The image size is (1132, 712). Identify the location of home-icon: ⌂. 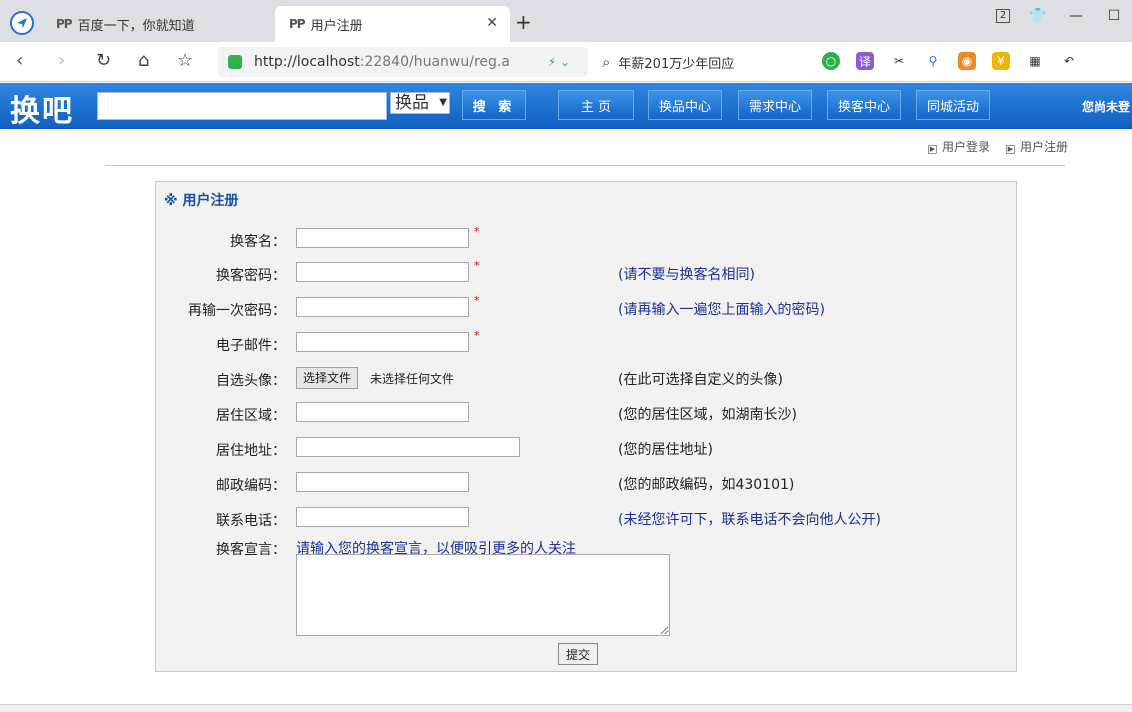
(143, 60).